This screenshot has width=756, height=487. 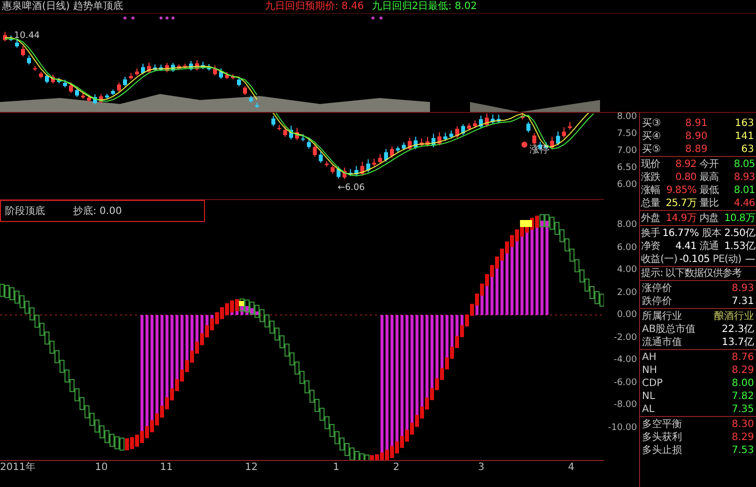 What do you see at coordinates (336, 468) in the screenshot?
I see `x-axis-label: 1` at bounding box center [336, 468].